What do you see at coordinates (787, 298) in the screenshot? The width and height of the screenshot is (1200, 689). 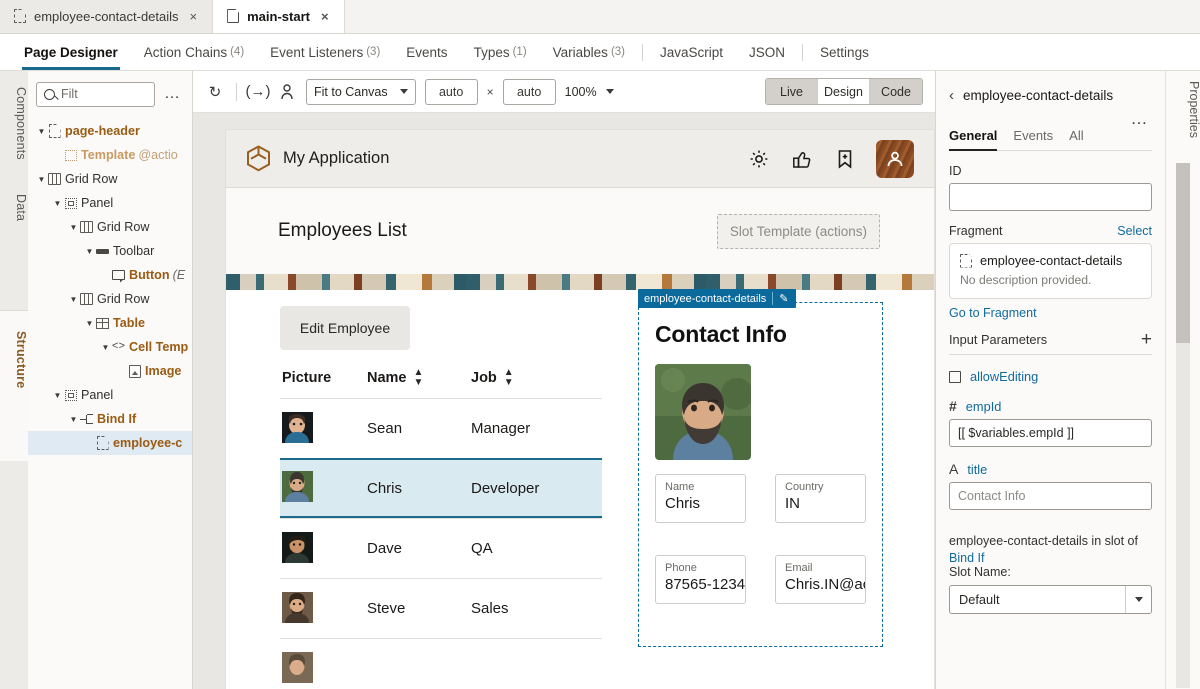 I see `pencil-icon: ✎` at bounding box center [787, 298].